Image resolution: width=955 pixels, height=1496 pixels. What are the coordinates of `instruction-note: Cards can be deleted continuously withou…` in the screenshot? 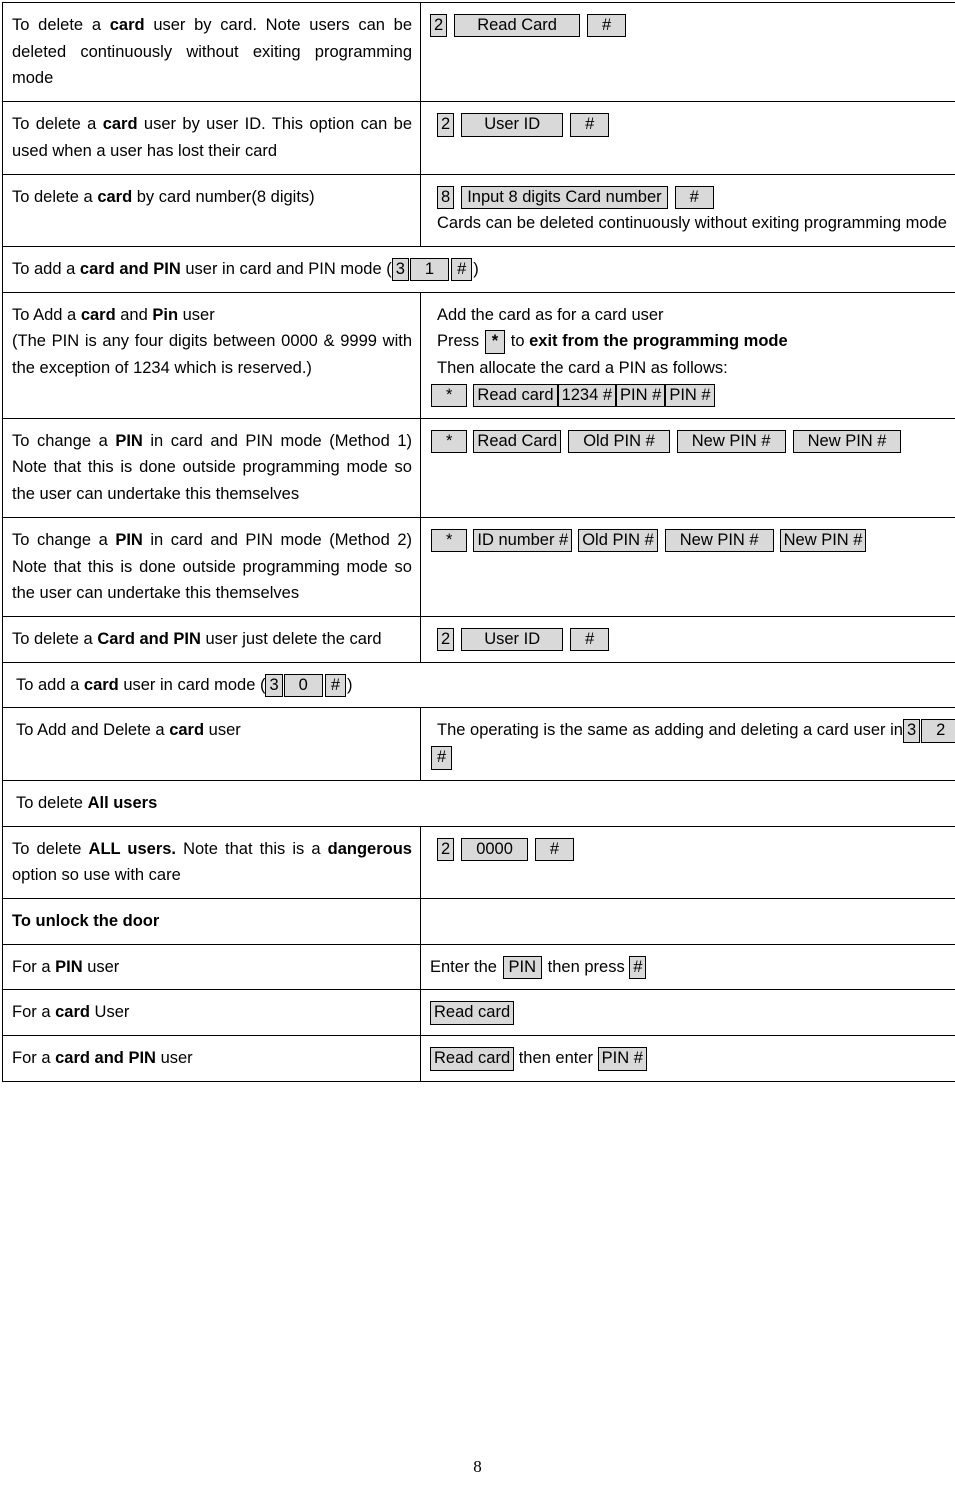 It's located at (692, 223).